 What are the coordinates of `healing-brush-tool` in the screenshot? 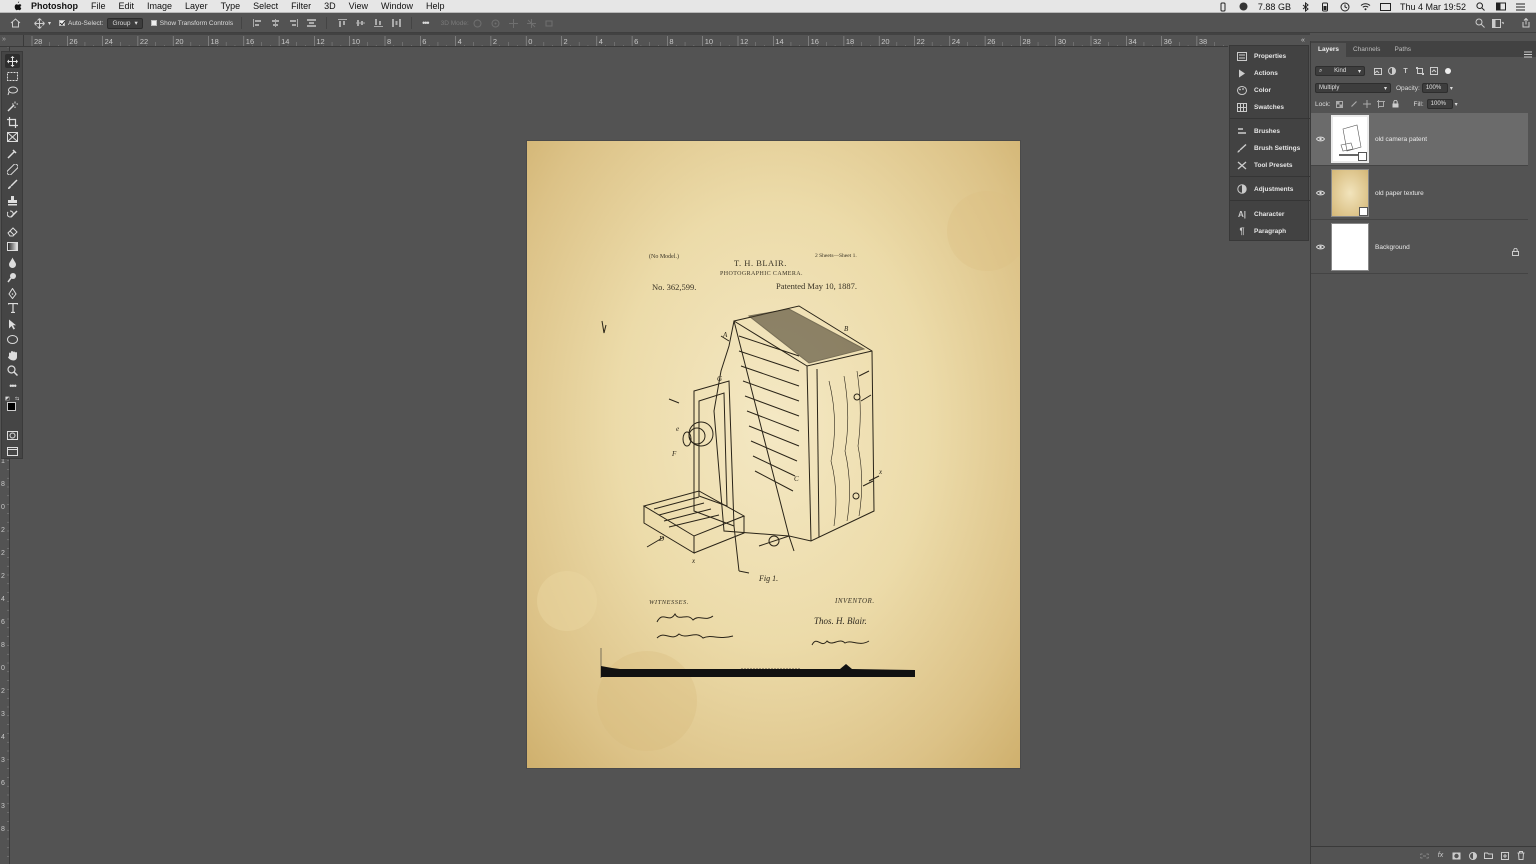 It's located at (12, 169).